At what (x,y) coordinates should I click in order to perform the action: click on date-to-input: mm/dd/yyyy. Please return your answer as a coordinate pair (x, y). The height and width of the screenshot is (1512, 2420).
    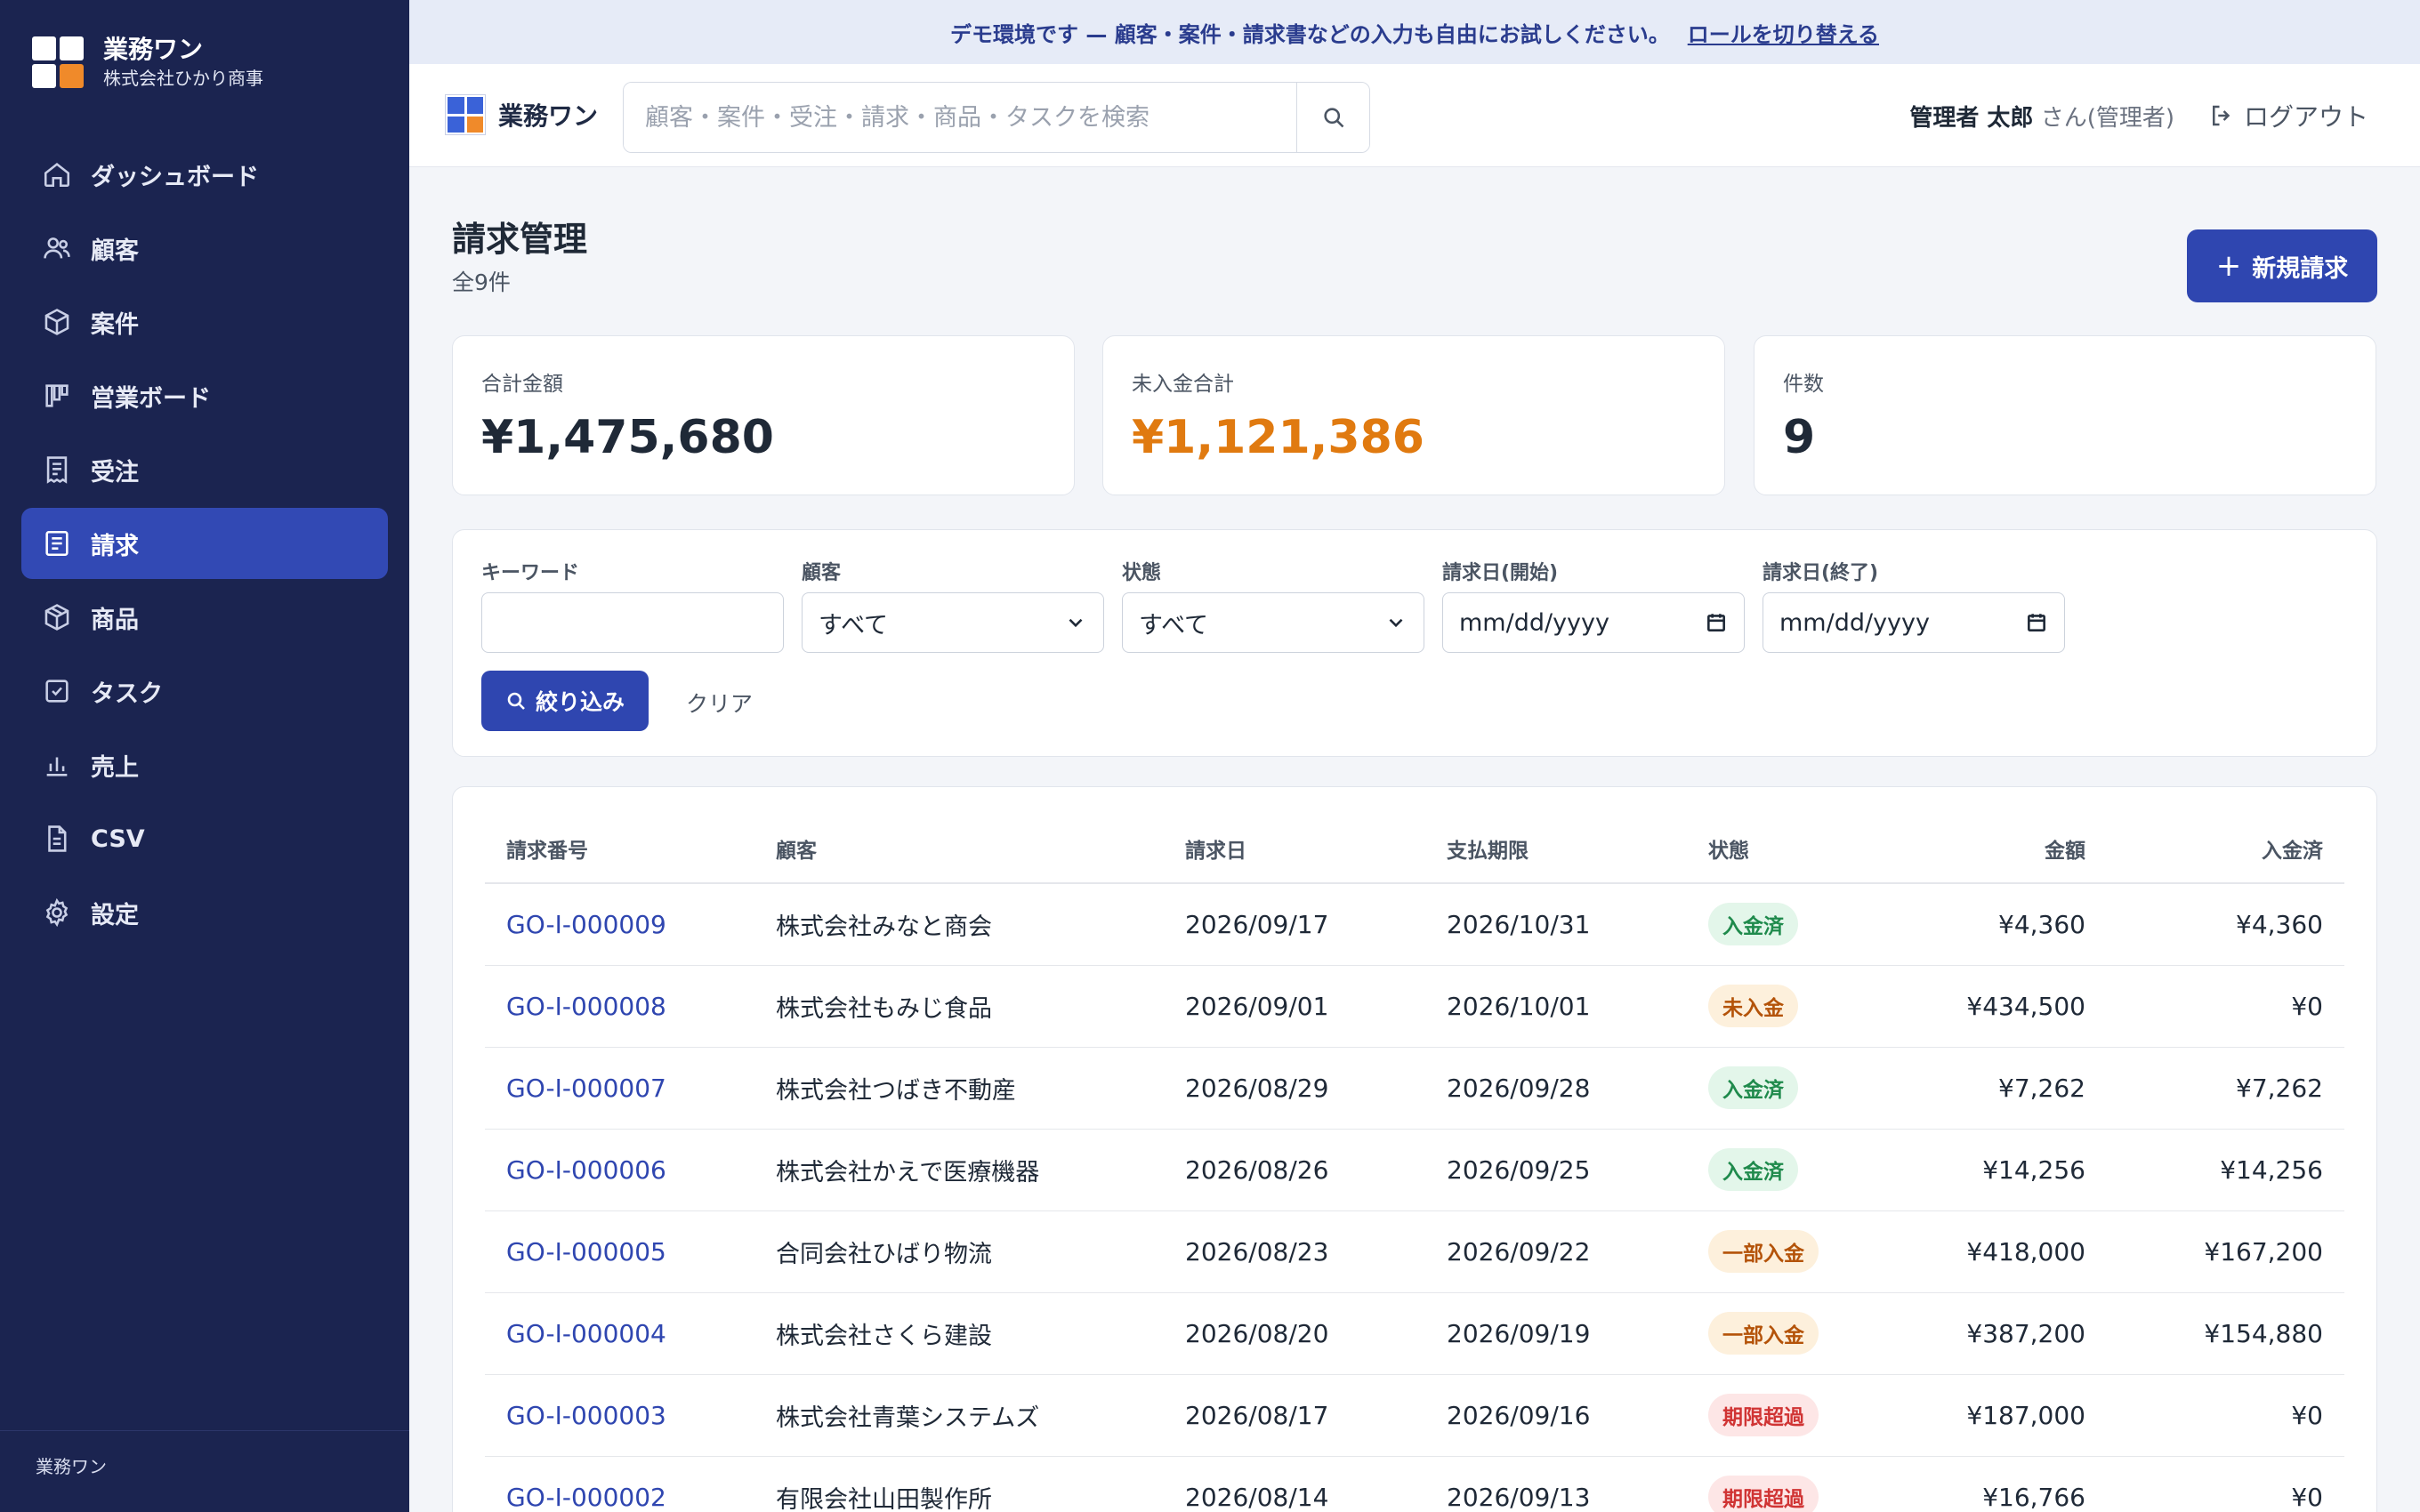
    Looking at the image, I should click on (1914, 623).